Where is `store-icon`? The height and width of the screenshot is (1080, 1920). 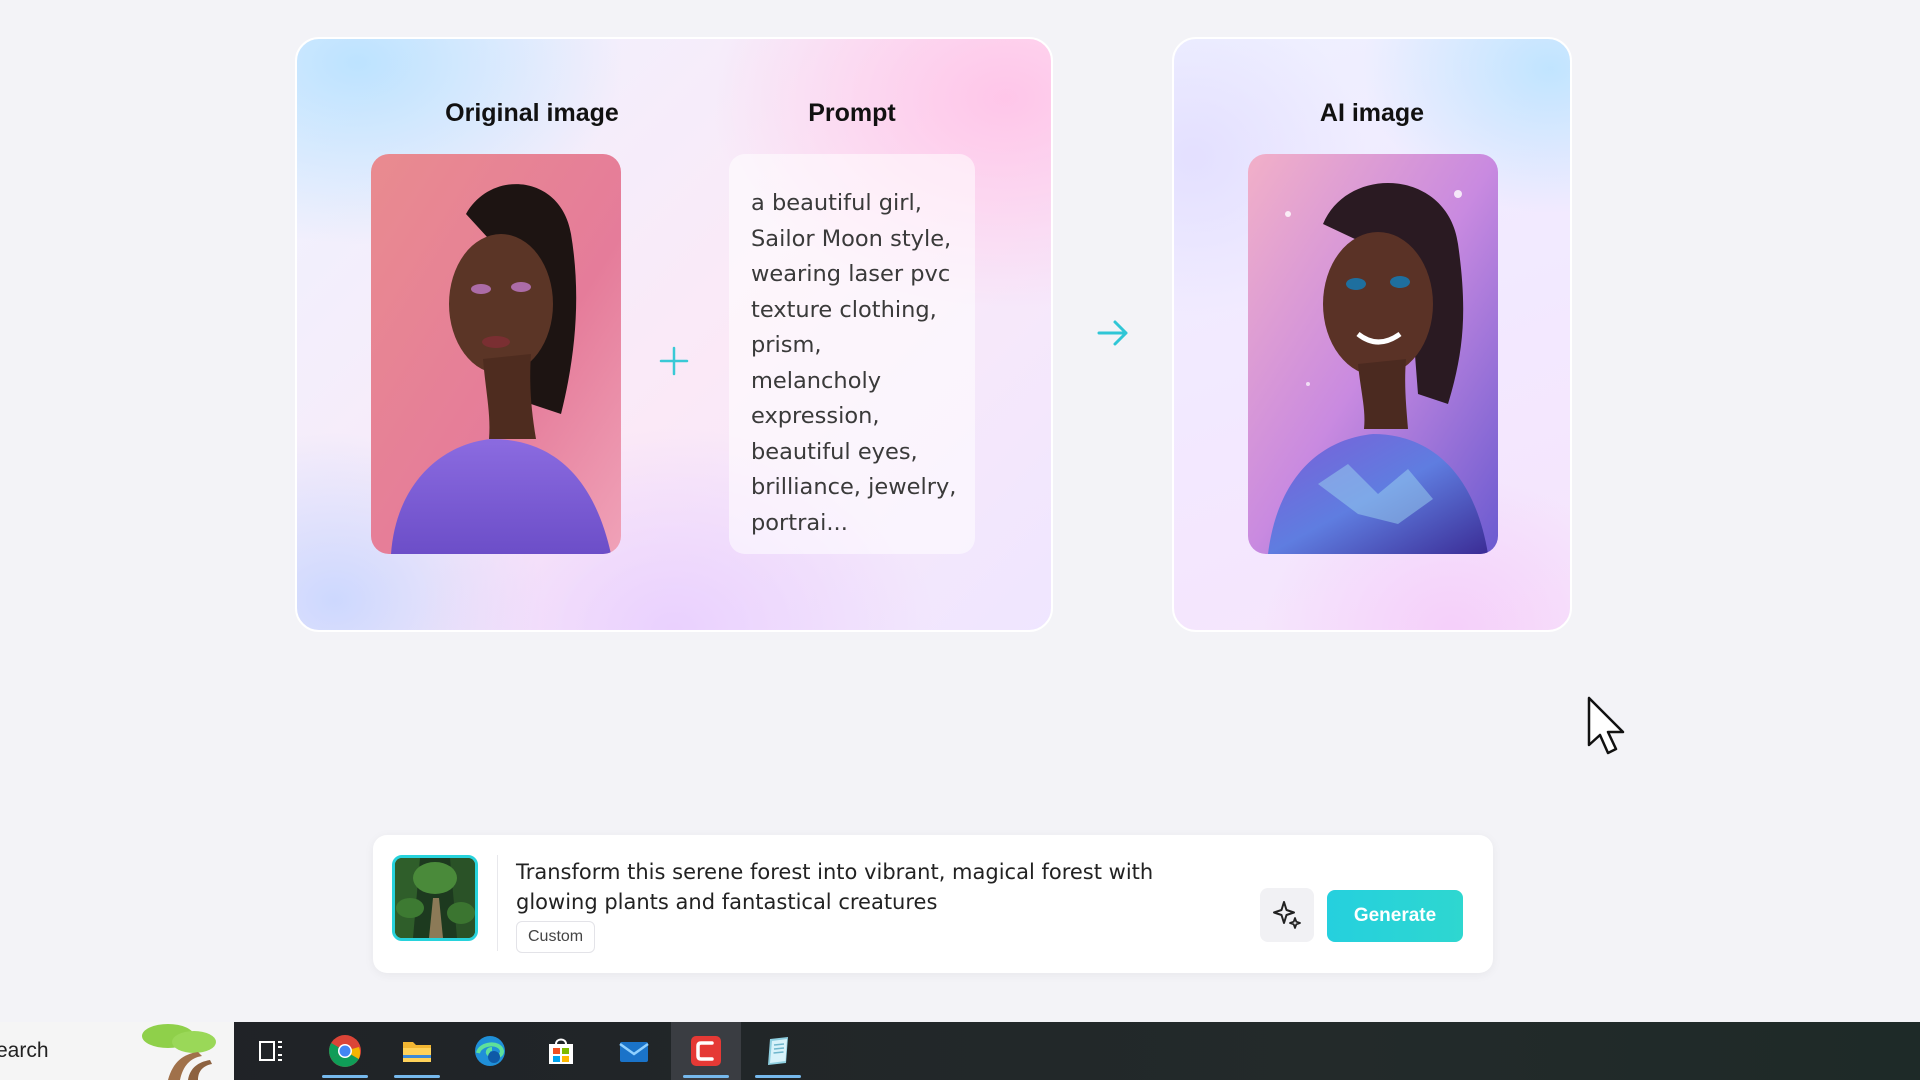
store-icon is located at coordinates (561, 1051).